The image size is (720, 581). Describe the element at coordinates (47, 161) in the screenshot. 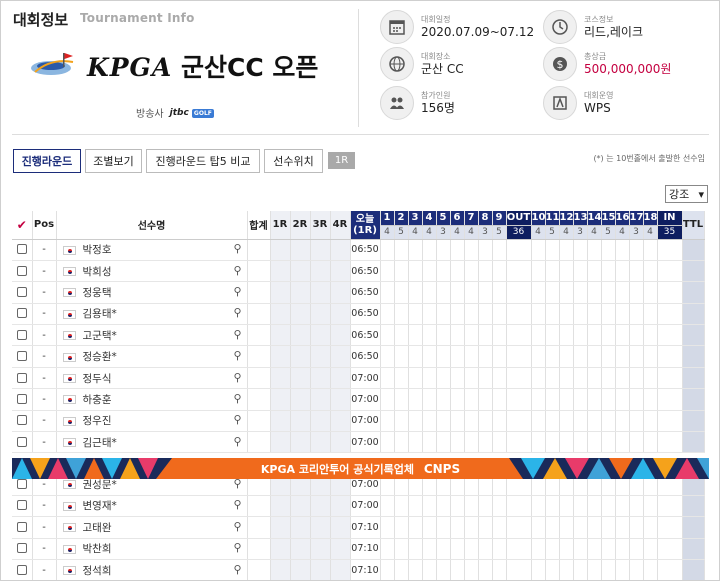

I see `tab-current-round: 진행라운드` at that location.